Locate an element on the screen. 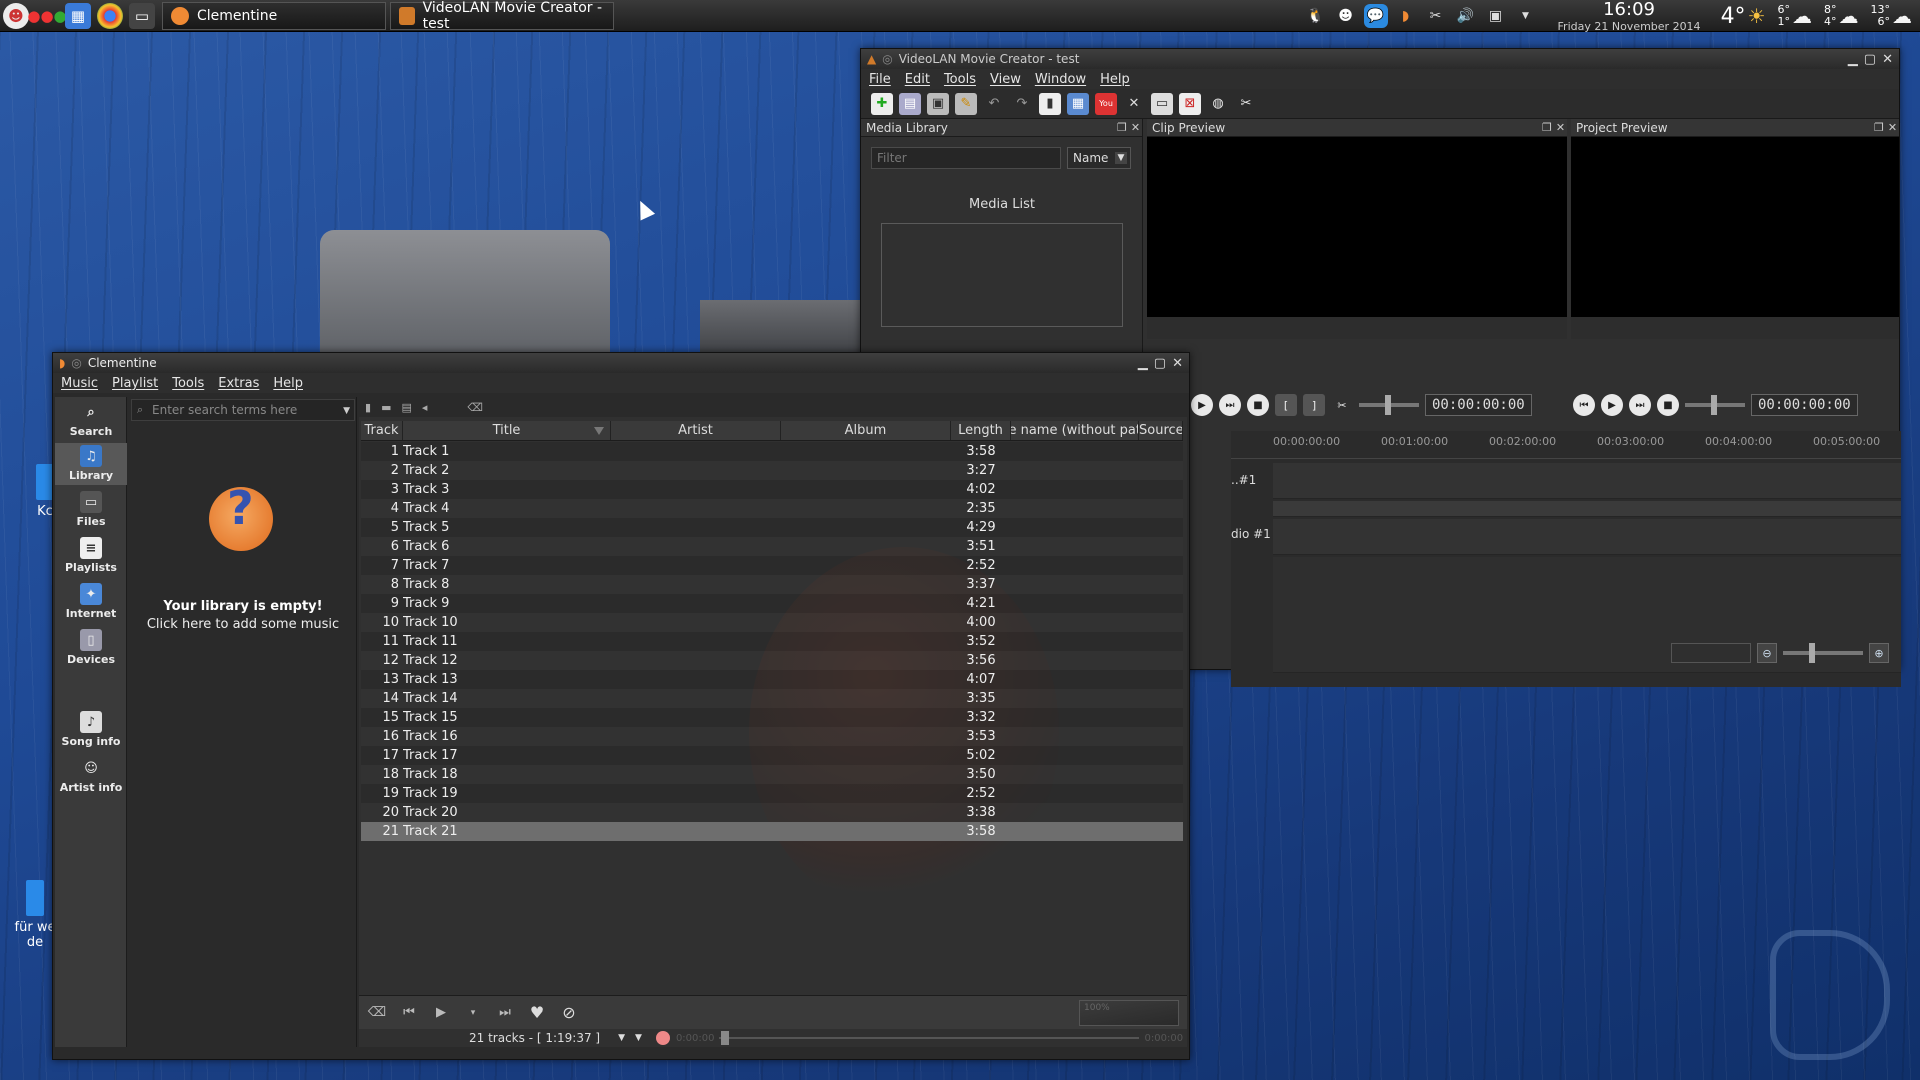  sidebar-item-artist-info: ☺ Artist info is located at coordinates (91, 776).